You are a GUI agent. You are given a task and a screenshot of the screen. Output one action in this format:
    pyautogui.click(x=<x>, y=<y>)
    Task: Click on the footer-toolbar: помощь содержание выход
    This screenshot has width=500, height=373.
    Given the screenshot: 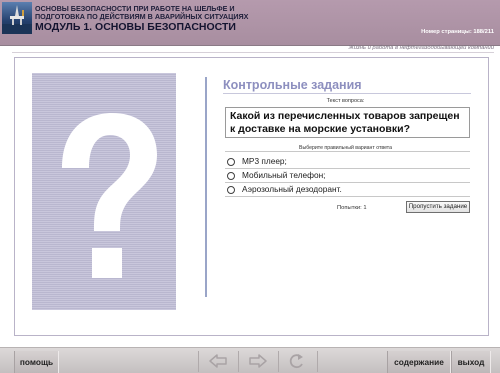 What is the action you would take?
    pyautogui.click(x=250, y=360)
    